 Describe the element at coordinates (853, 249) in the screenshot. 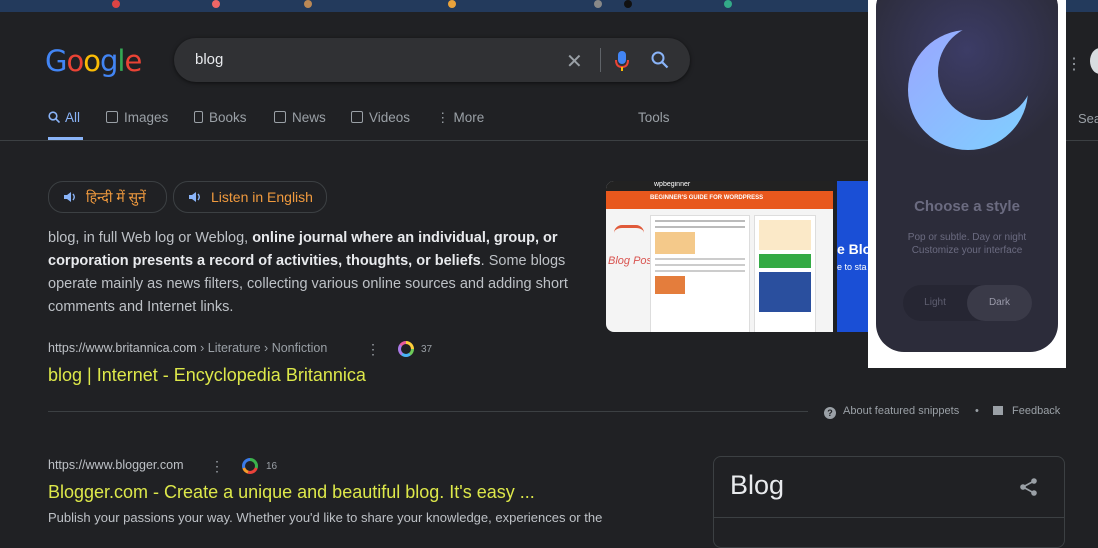

I see `thumb2-text: e Blo` at that location.